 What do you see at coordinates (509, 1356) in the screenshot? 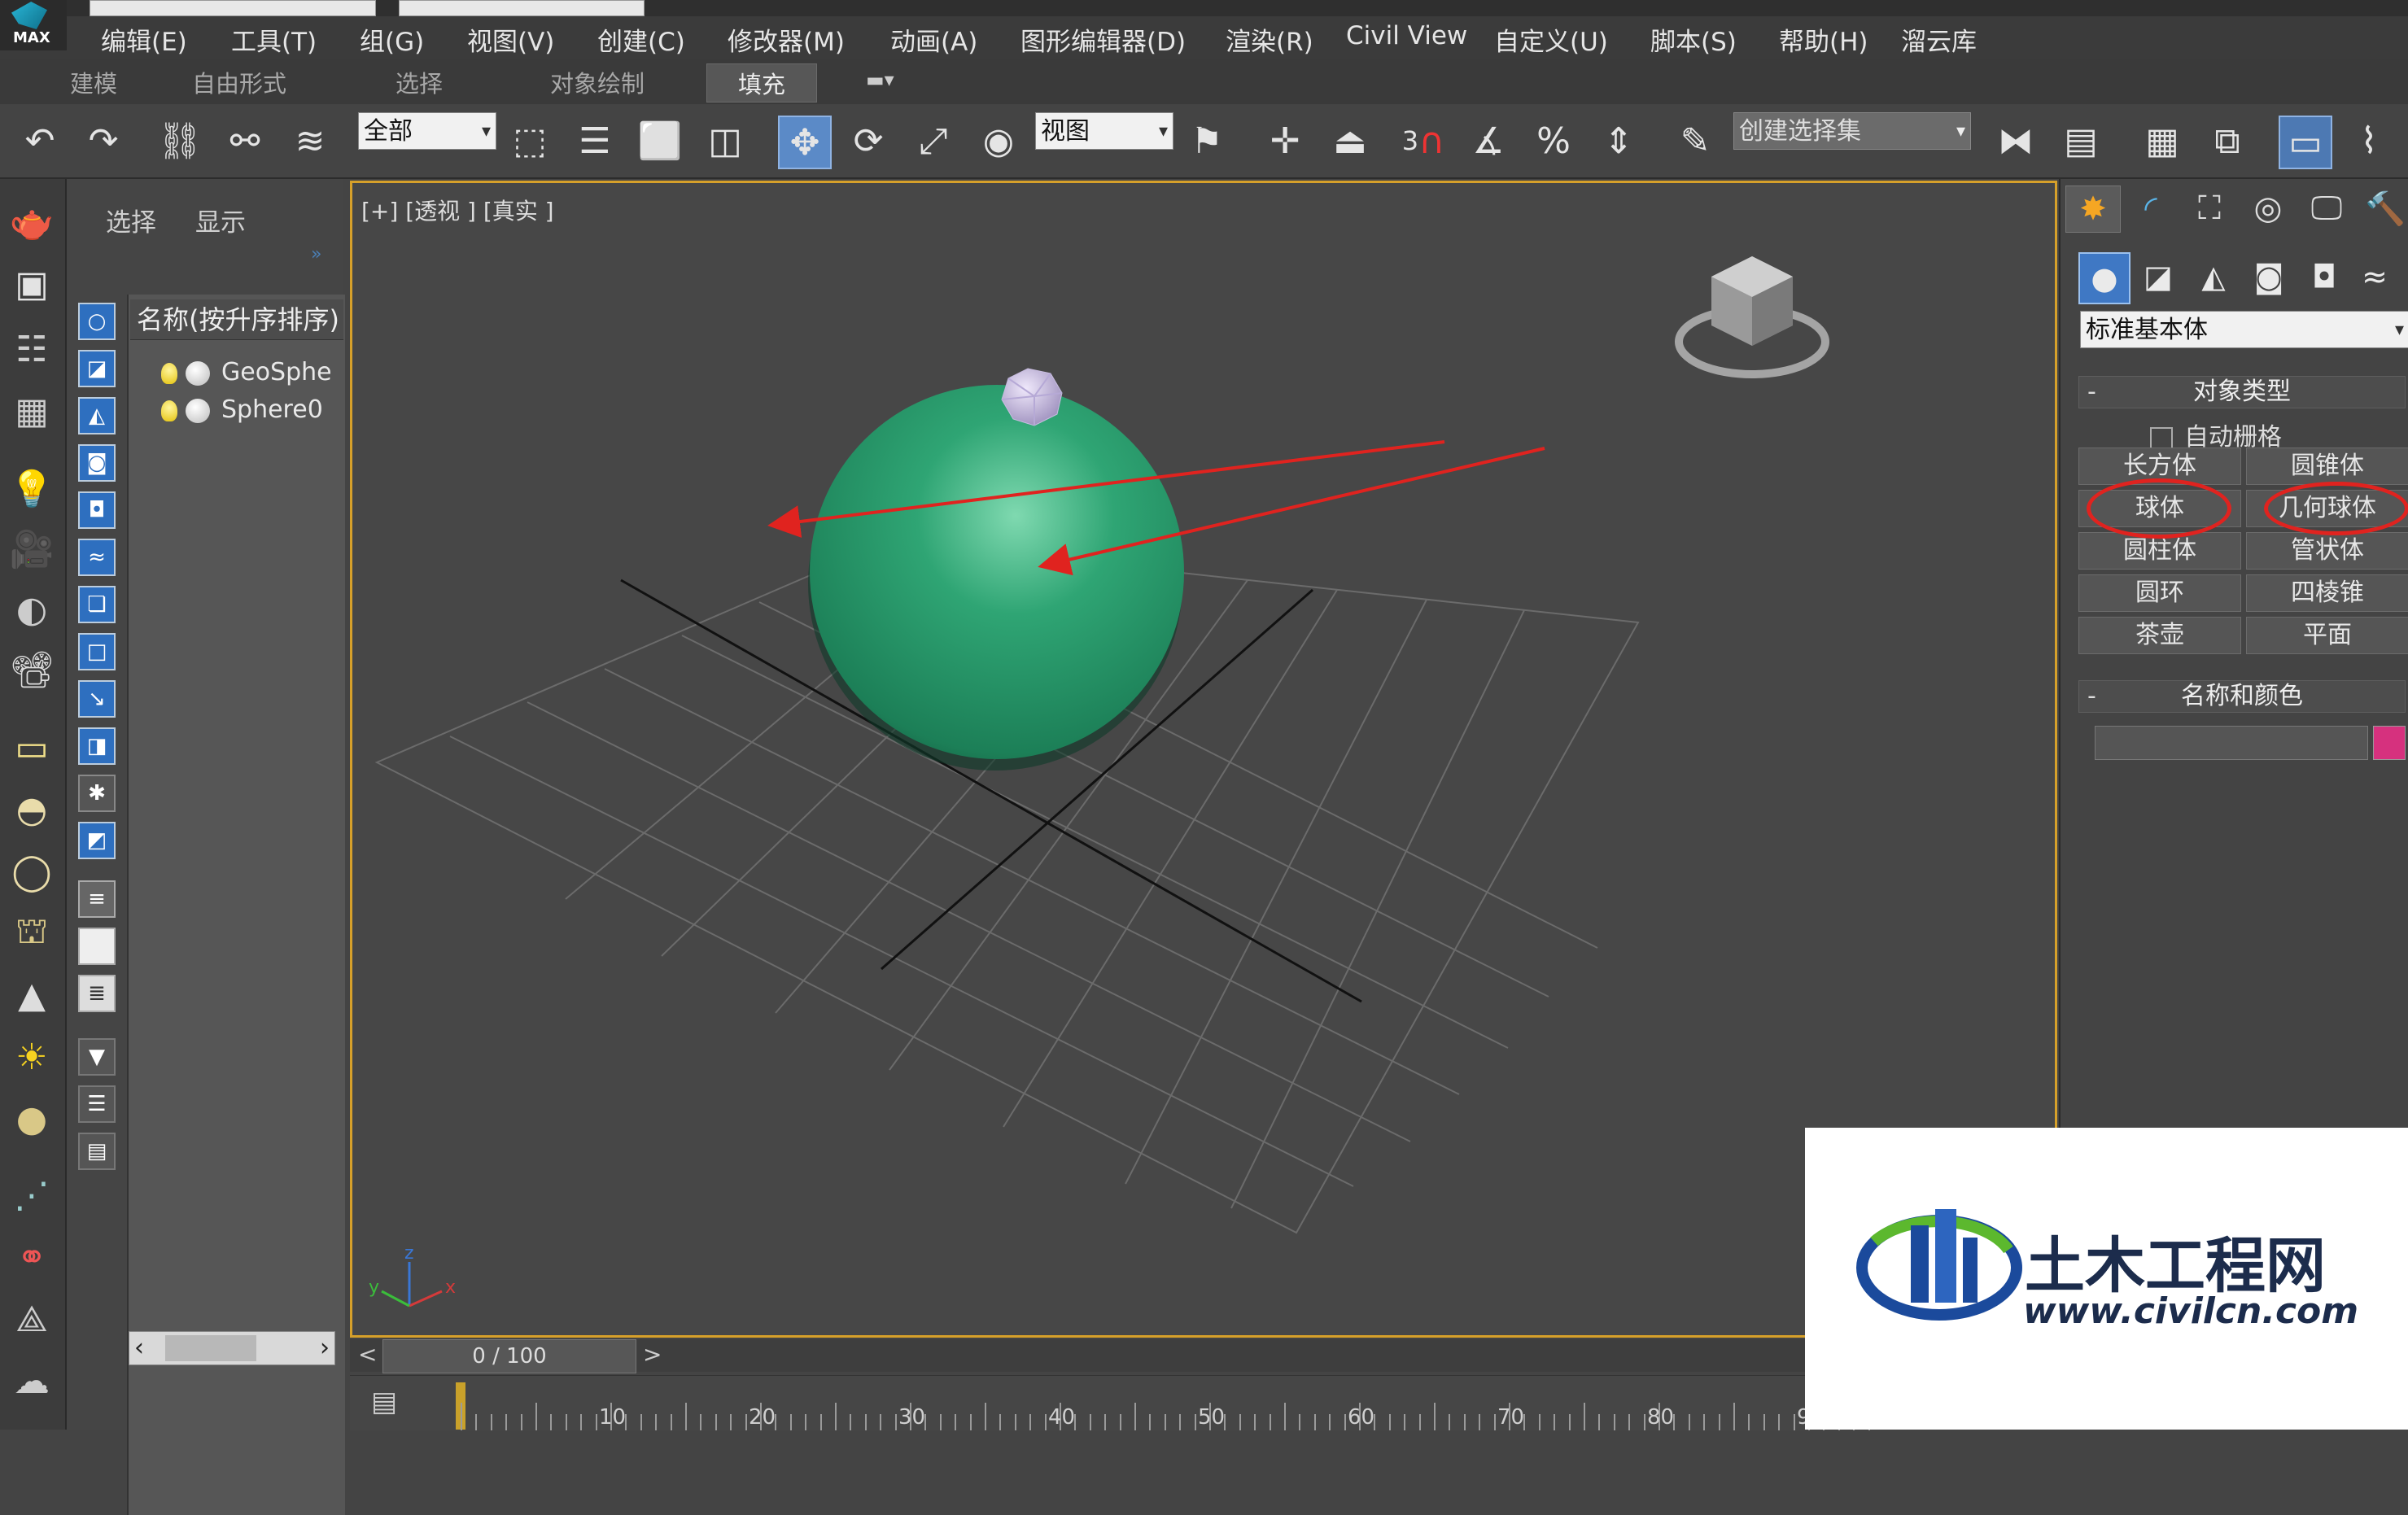
I see `time-slider: 0 / 100` at bounding box center [509, 1356].